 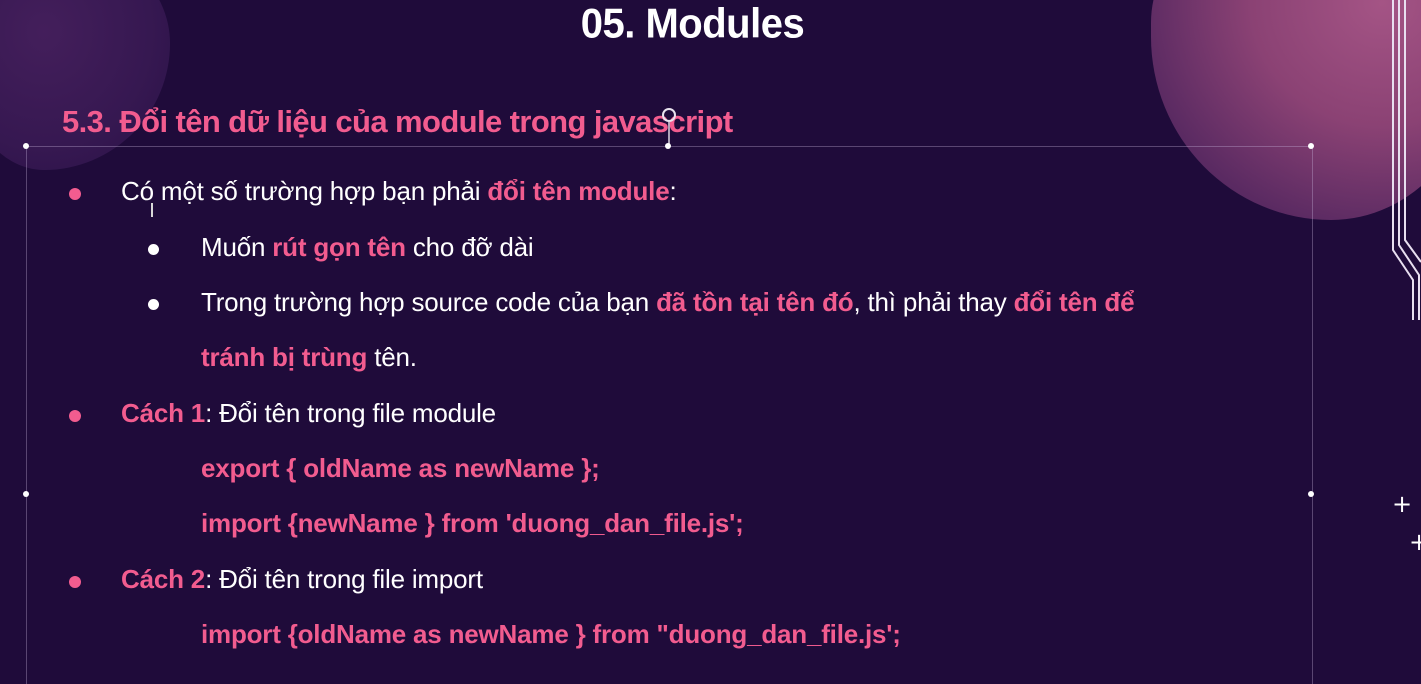 What do you see at coordinates (755, 302) in the screenshot?
I see `bullet-highlight: đã tồn tại tên đó` at bounding box center [755, 302].